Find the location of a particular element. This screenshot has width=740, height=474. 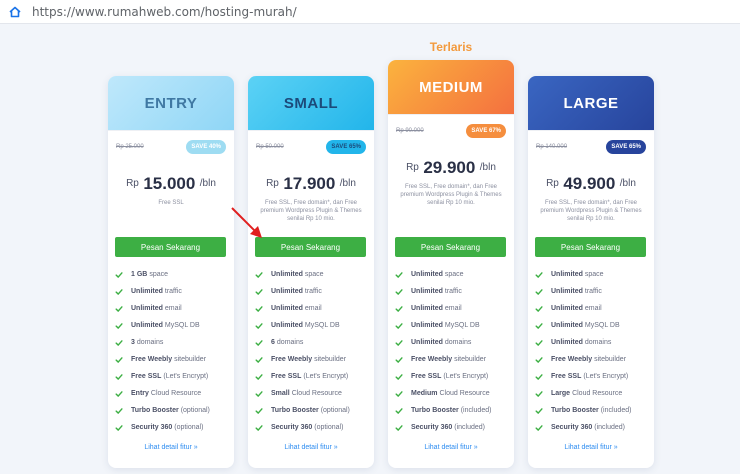

feature-item: Security 360 (optional) is located at coordinates (312, 427).